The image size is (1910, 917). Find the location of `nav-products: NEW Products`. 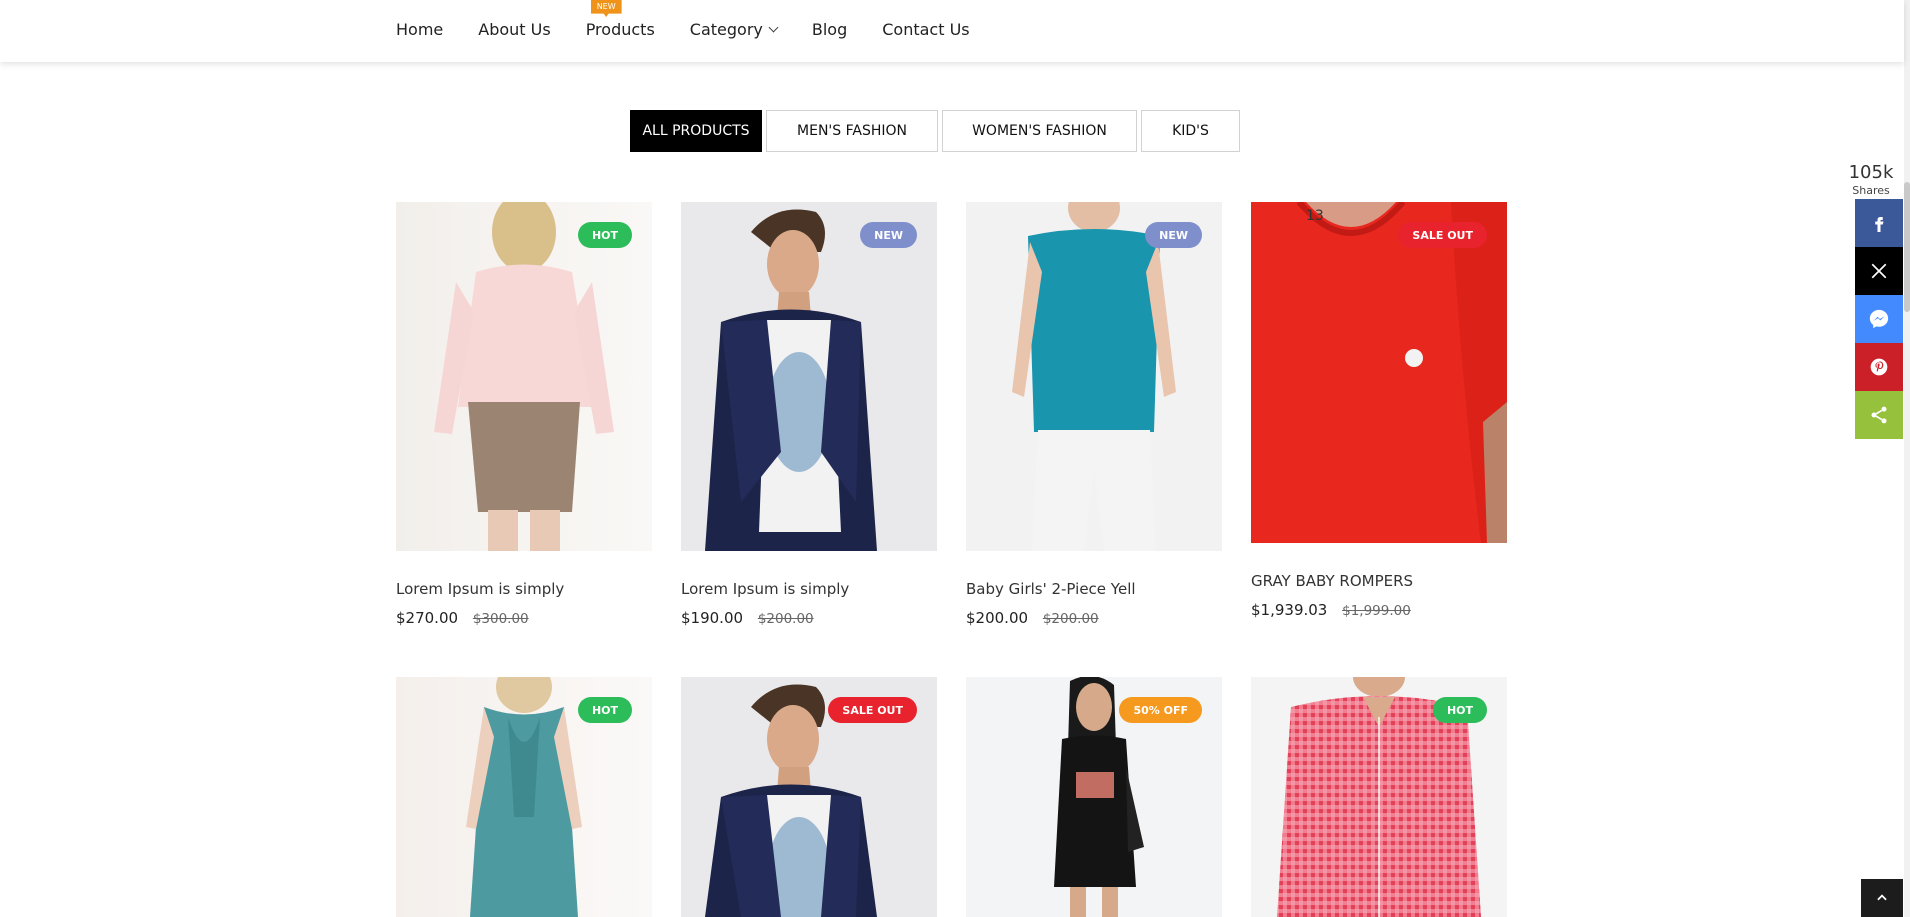

nav-products: NEW Products is located at coordinates (620, 19).